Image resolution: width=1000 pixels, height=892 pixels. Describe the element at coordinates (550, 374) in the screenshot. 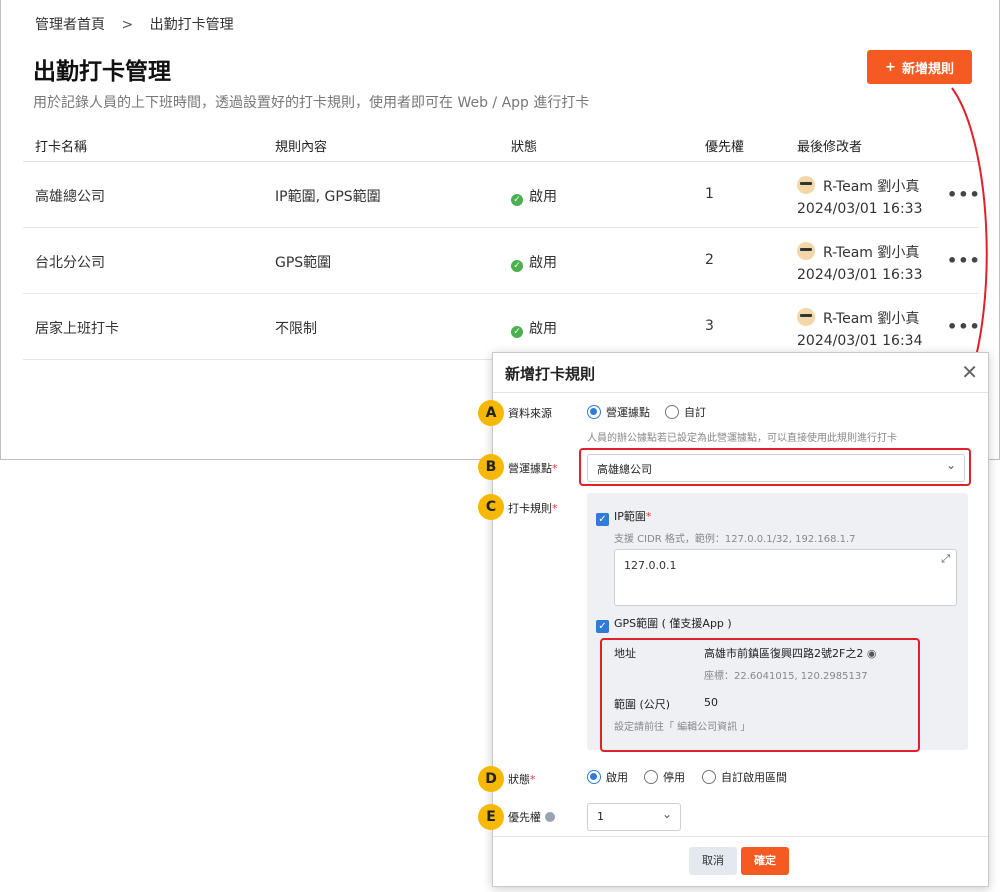

I see `dialog-title: 新增打卡規則` at that location.